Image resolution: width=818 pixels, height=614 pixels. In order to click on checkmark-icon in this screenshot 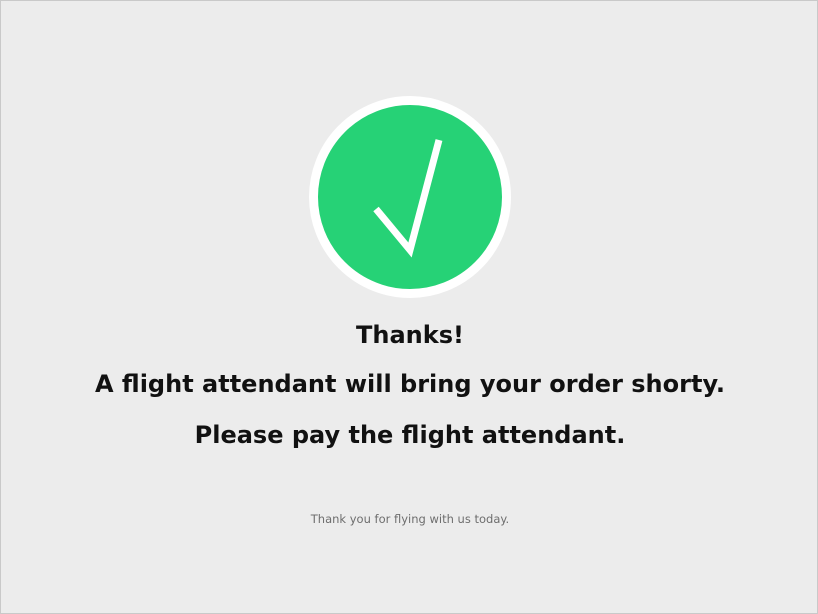, I will do `click(408, 198)`.